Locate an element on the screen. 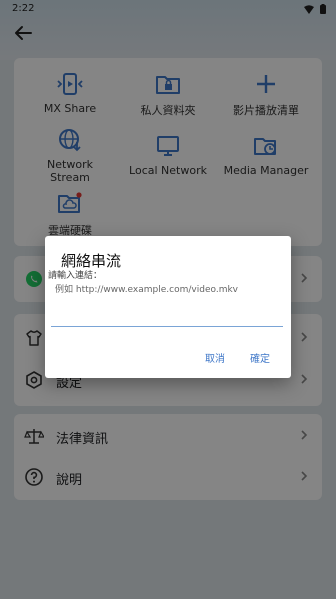  cancel-button: 取消 is located at coordinates (215, 357).